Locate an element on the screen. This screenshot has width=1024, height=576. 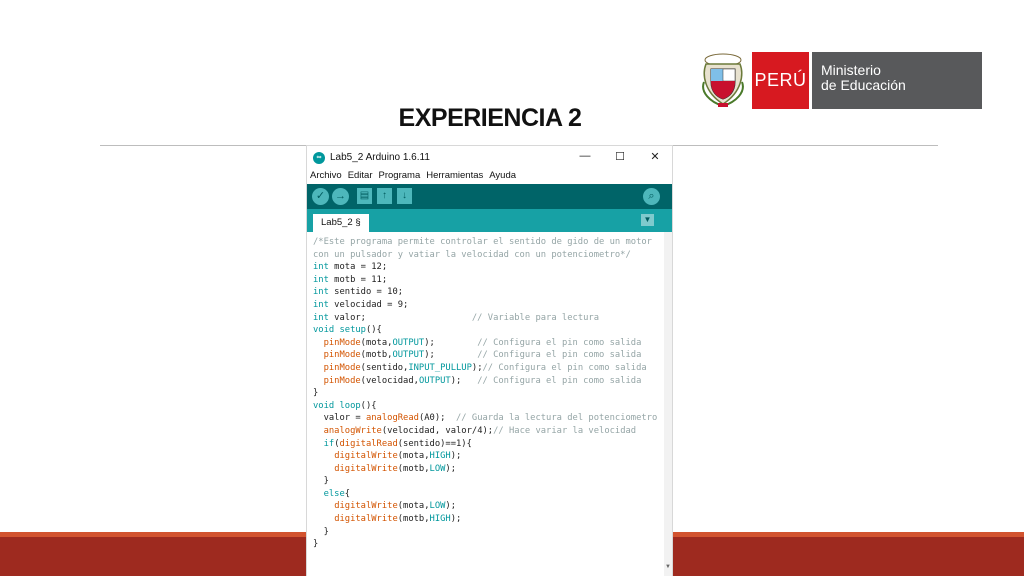
save-button: ↓ is located at coordinates (404, 196).